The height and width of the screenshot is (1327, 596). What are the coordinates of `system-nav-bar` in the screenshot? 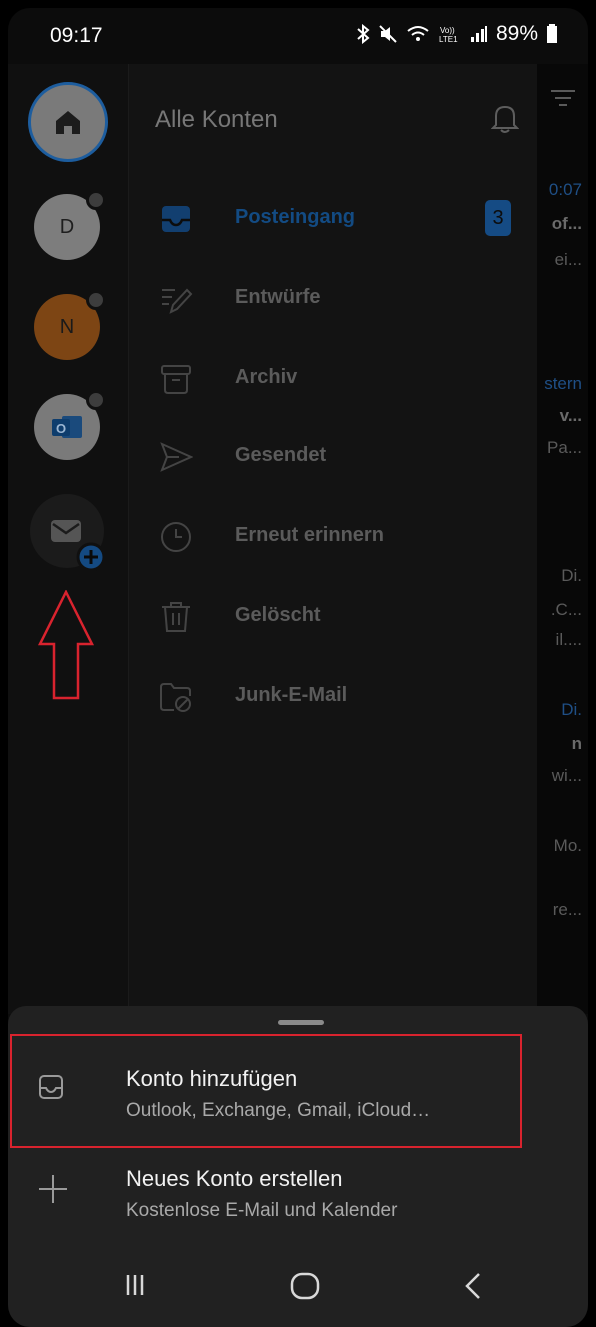 It's located at (298, 1292).